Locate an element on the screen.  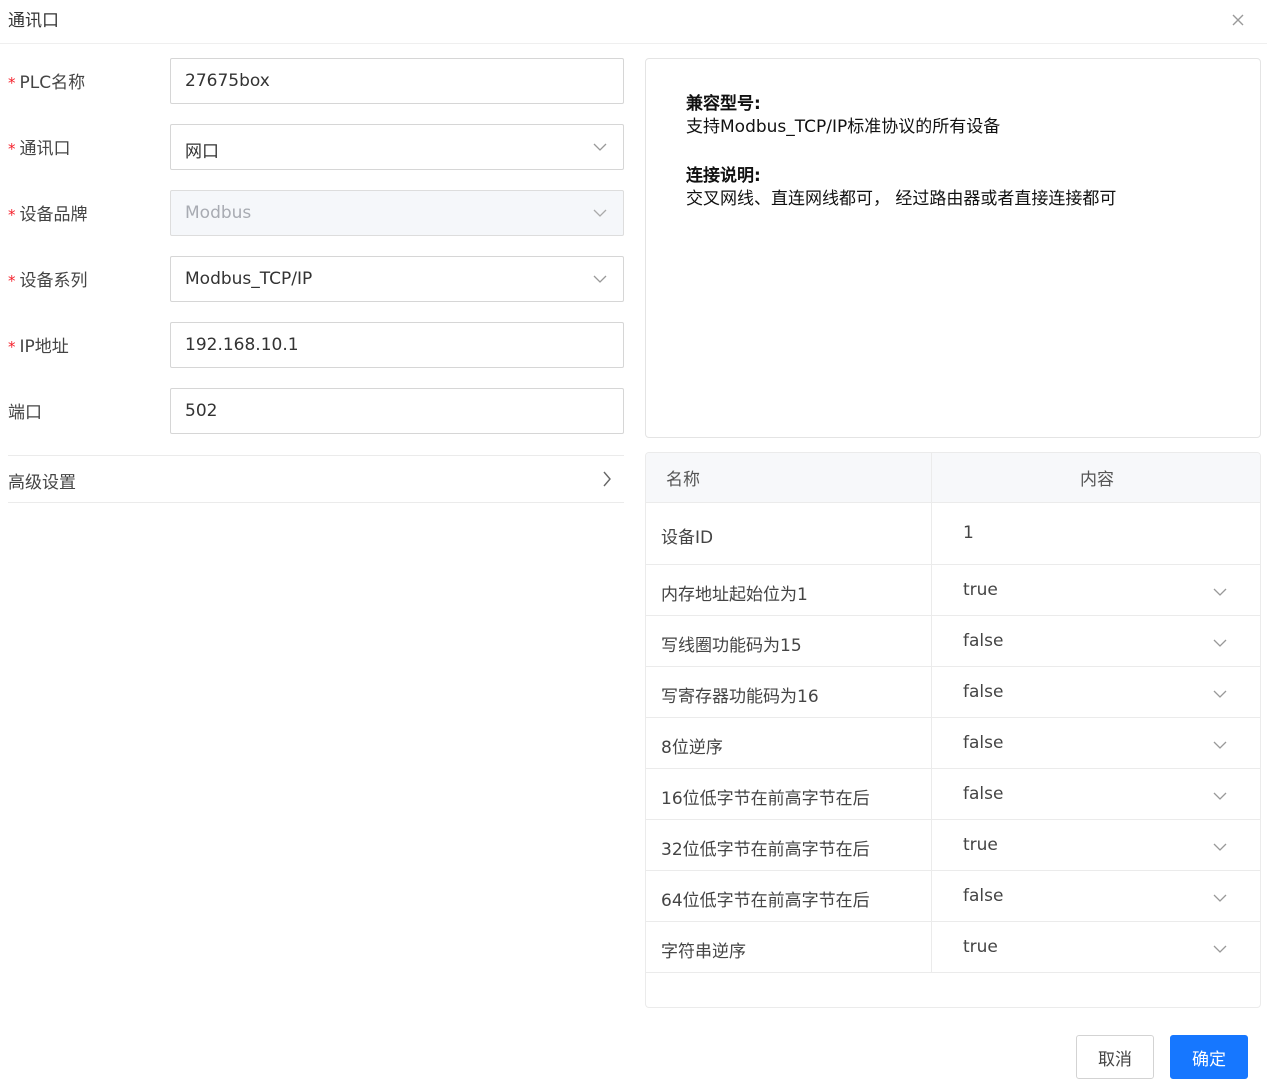
table-header: 名称 内容 is located at coordinates (953, 478).